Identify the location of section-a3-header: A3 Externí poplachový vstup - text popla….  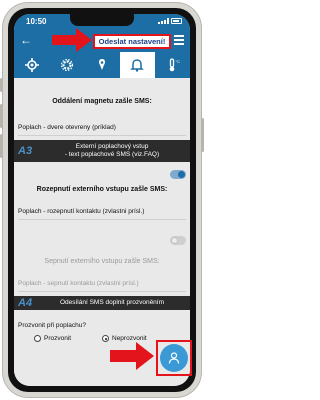
(102, 151).